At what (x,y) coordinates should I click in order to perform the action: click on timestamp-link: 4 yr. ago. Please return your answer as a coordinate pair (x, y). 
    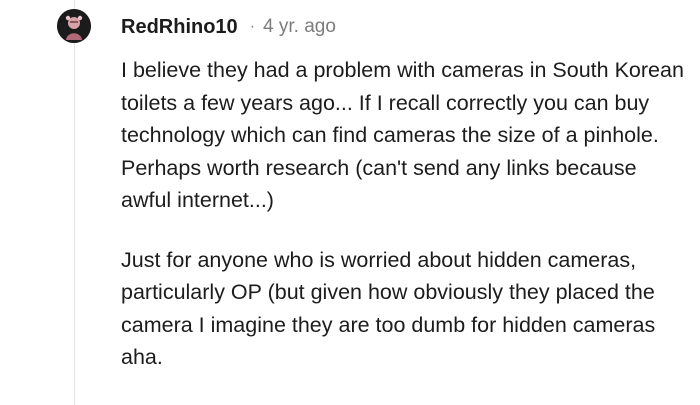
    Looking at the image, I should click on (299, 27).